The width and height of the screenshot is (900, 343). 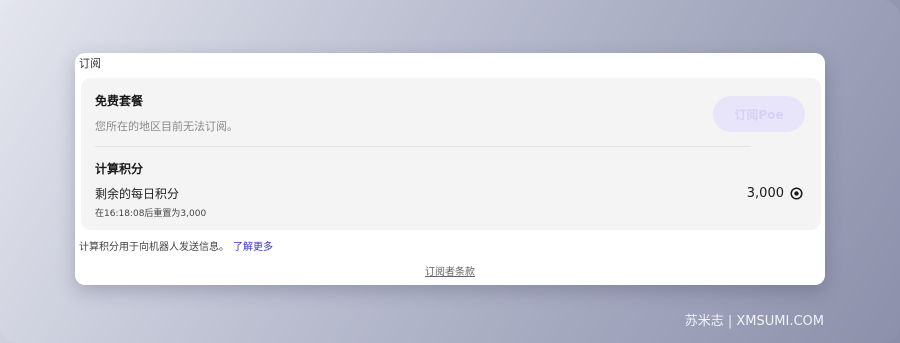 I want to click on card-title: 订阅, so click(x=90, y=63).